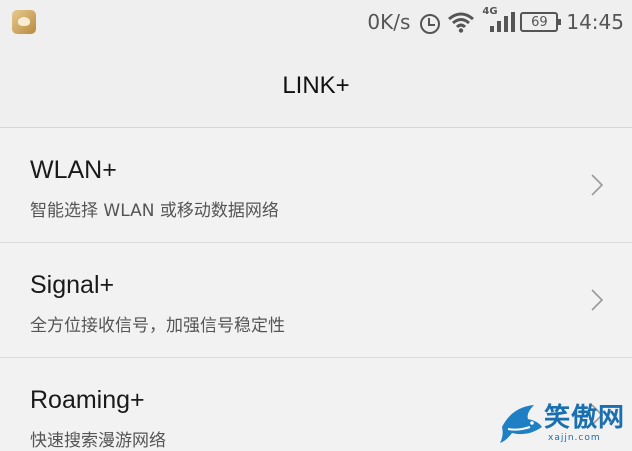 The height and width of the screenshot is (451, 632). Describe the element at coordinates (429, 22) in the screenshot. I see `alarm-icon` at that location.